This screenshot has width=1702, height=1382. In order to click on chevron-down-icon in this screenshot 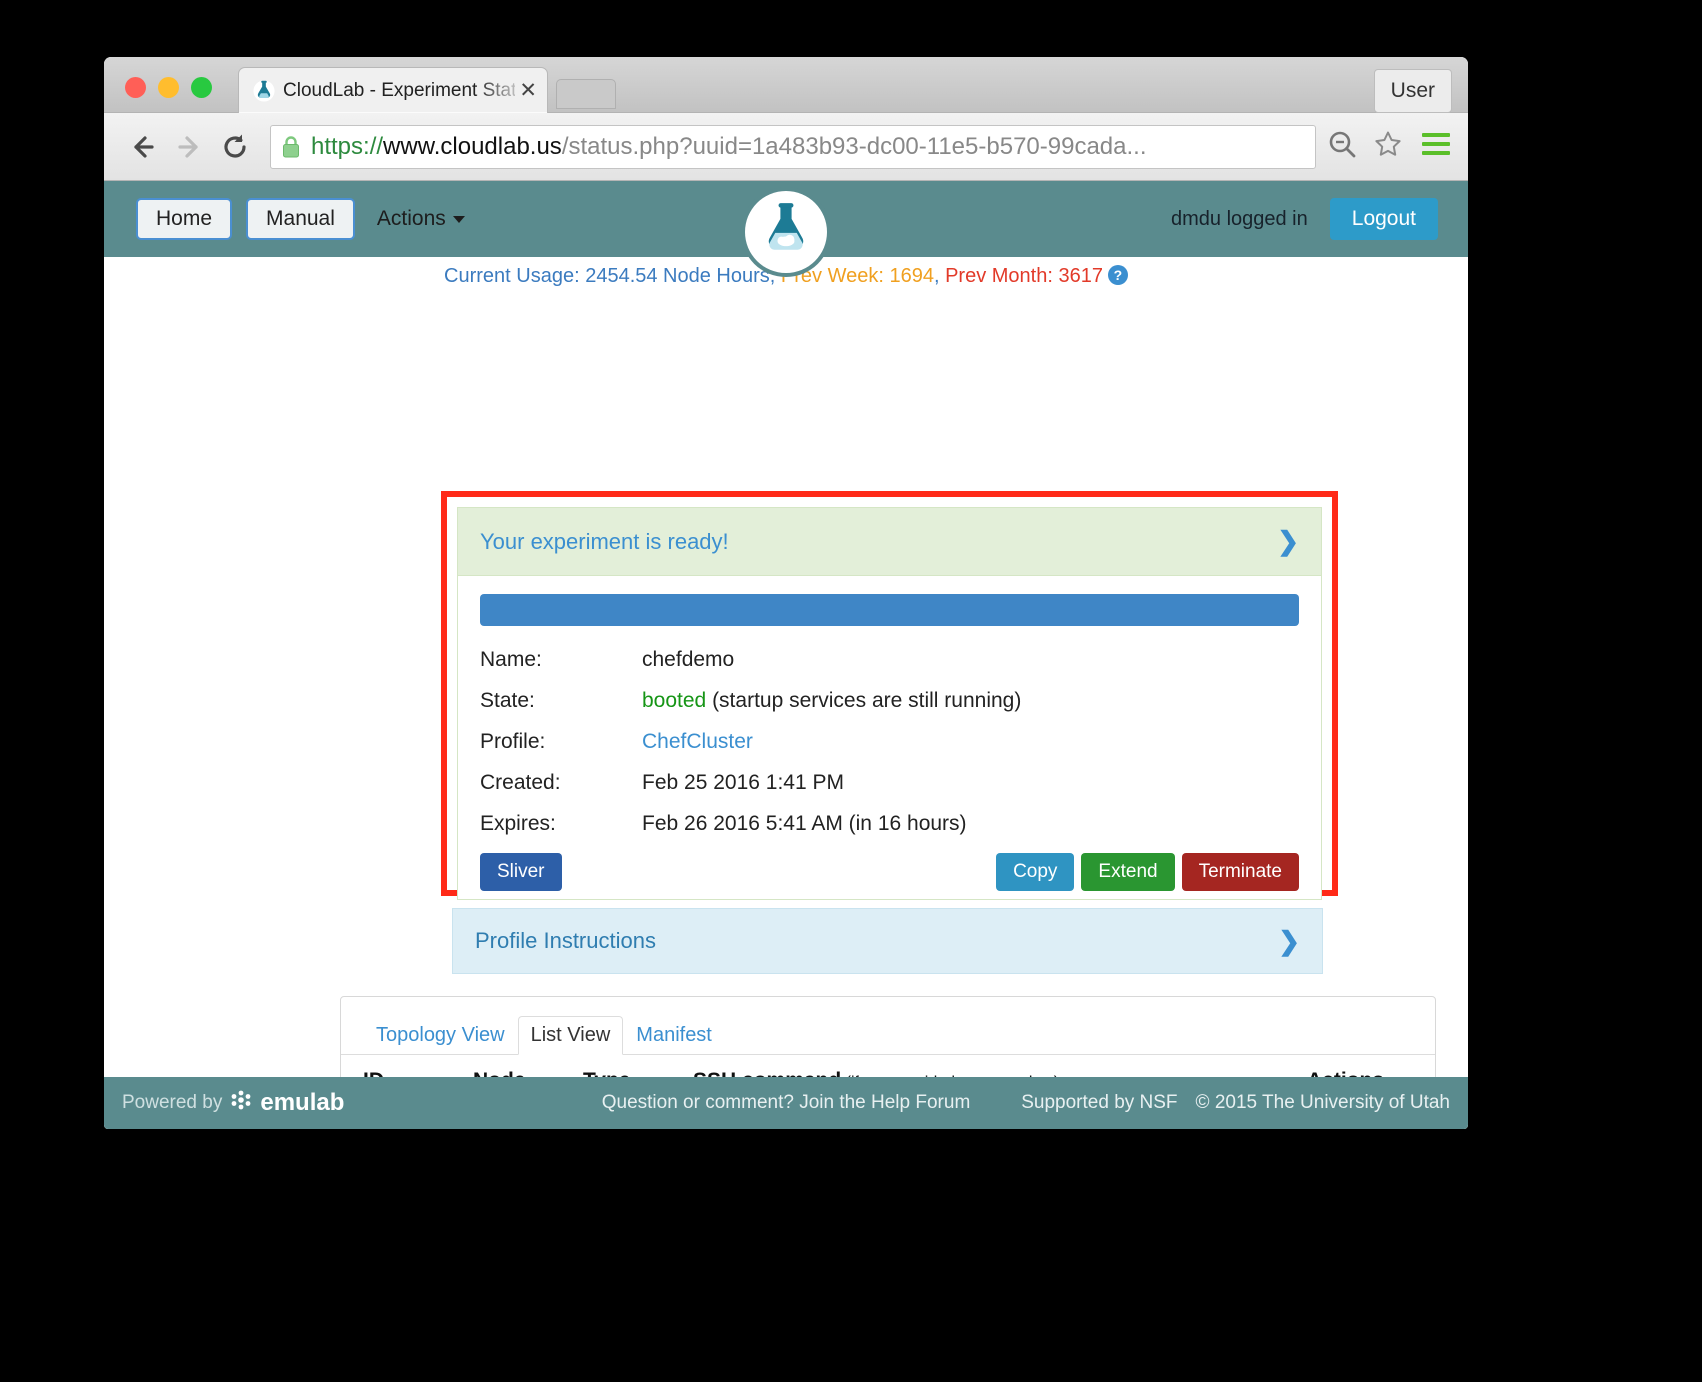, I will do `click(458, 219)`.